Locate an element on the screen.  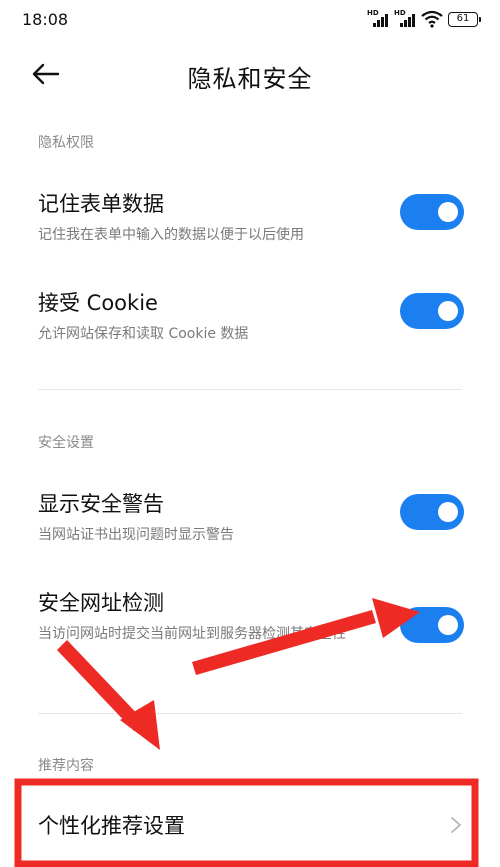
toggle-remember-form-data is located at coordinates (432, 212).